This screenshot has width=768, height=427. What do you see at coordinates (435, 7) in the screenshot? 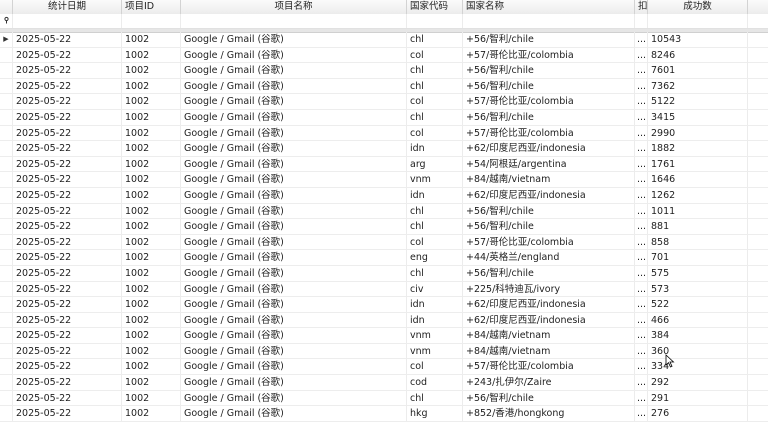
I see `column-header-country-code: 国家代码` at bounding box center [435, 7].